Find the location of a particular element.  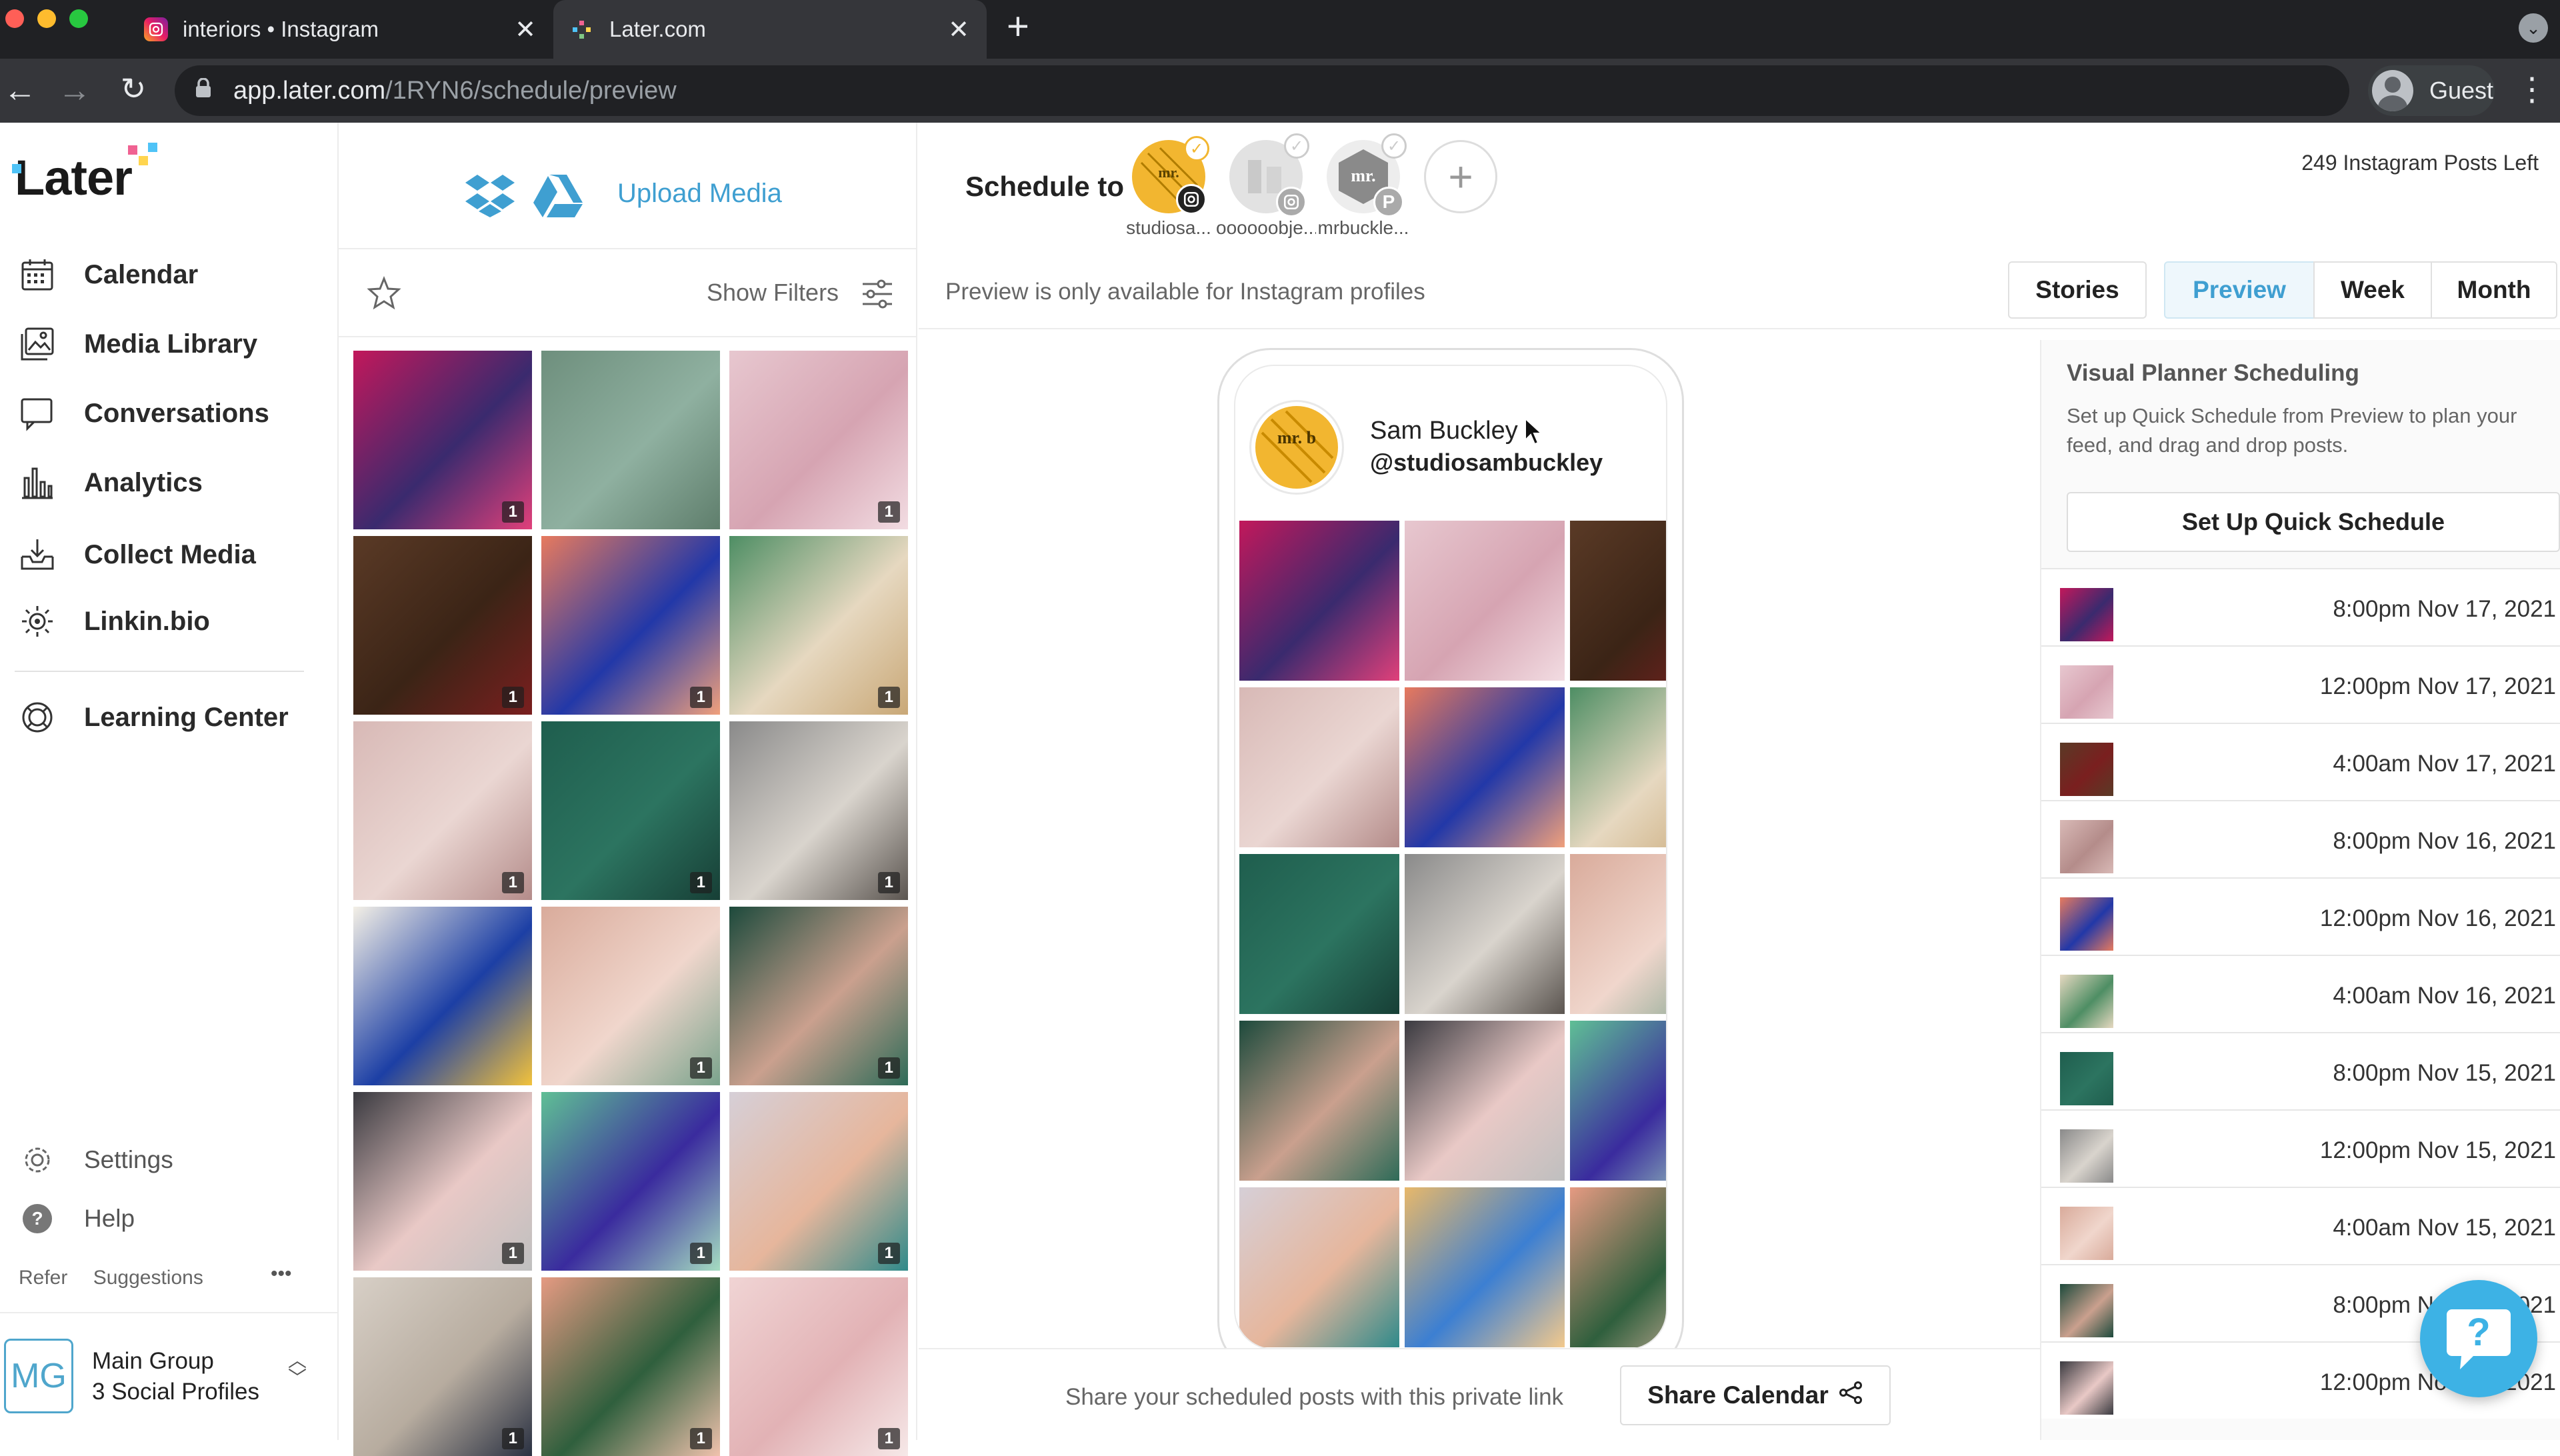

back-icon: ← is located at coordinates (20, 90).